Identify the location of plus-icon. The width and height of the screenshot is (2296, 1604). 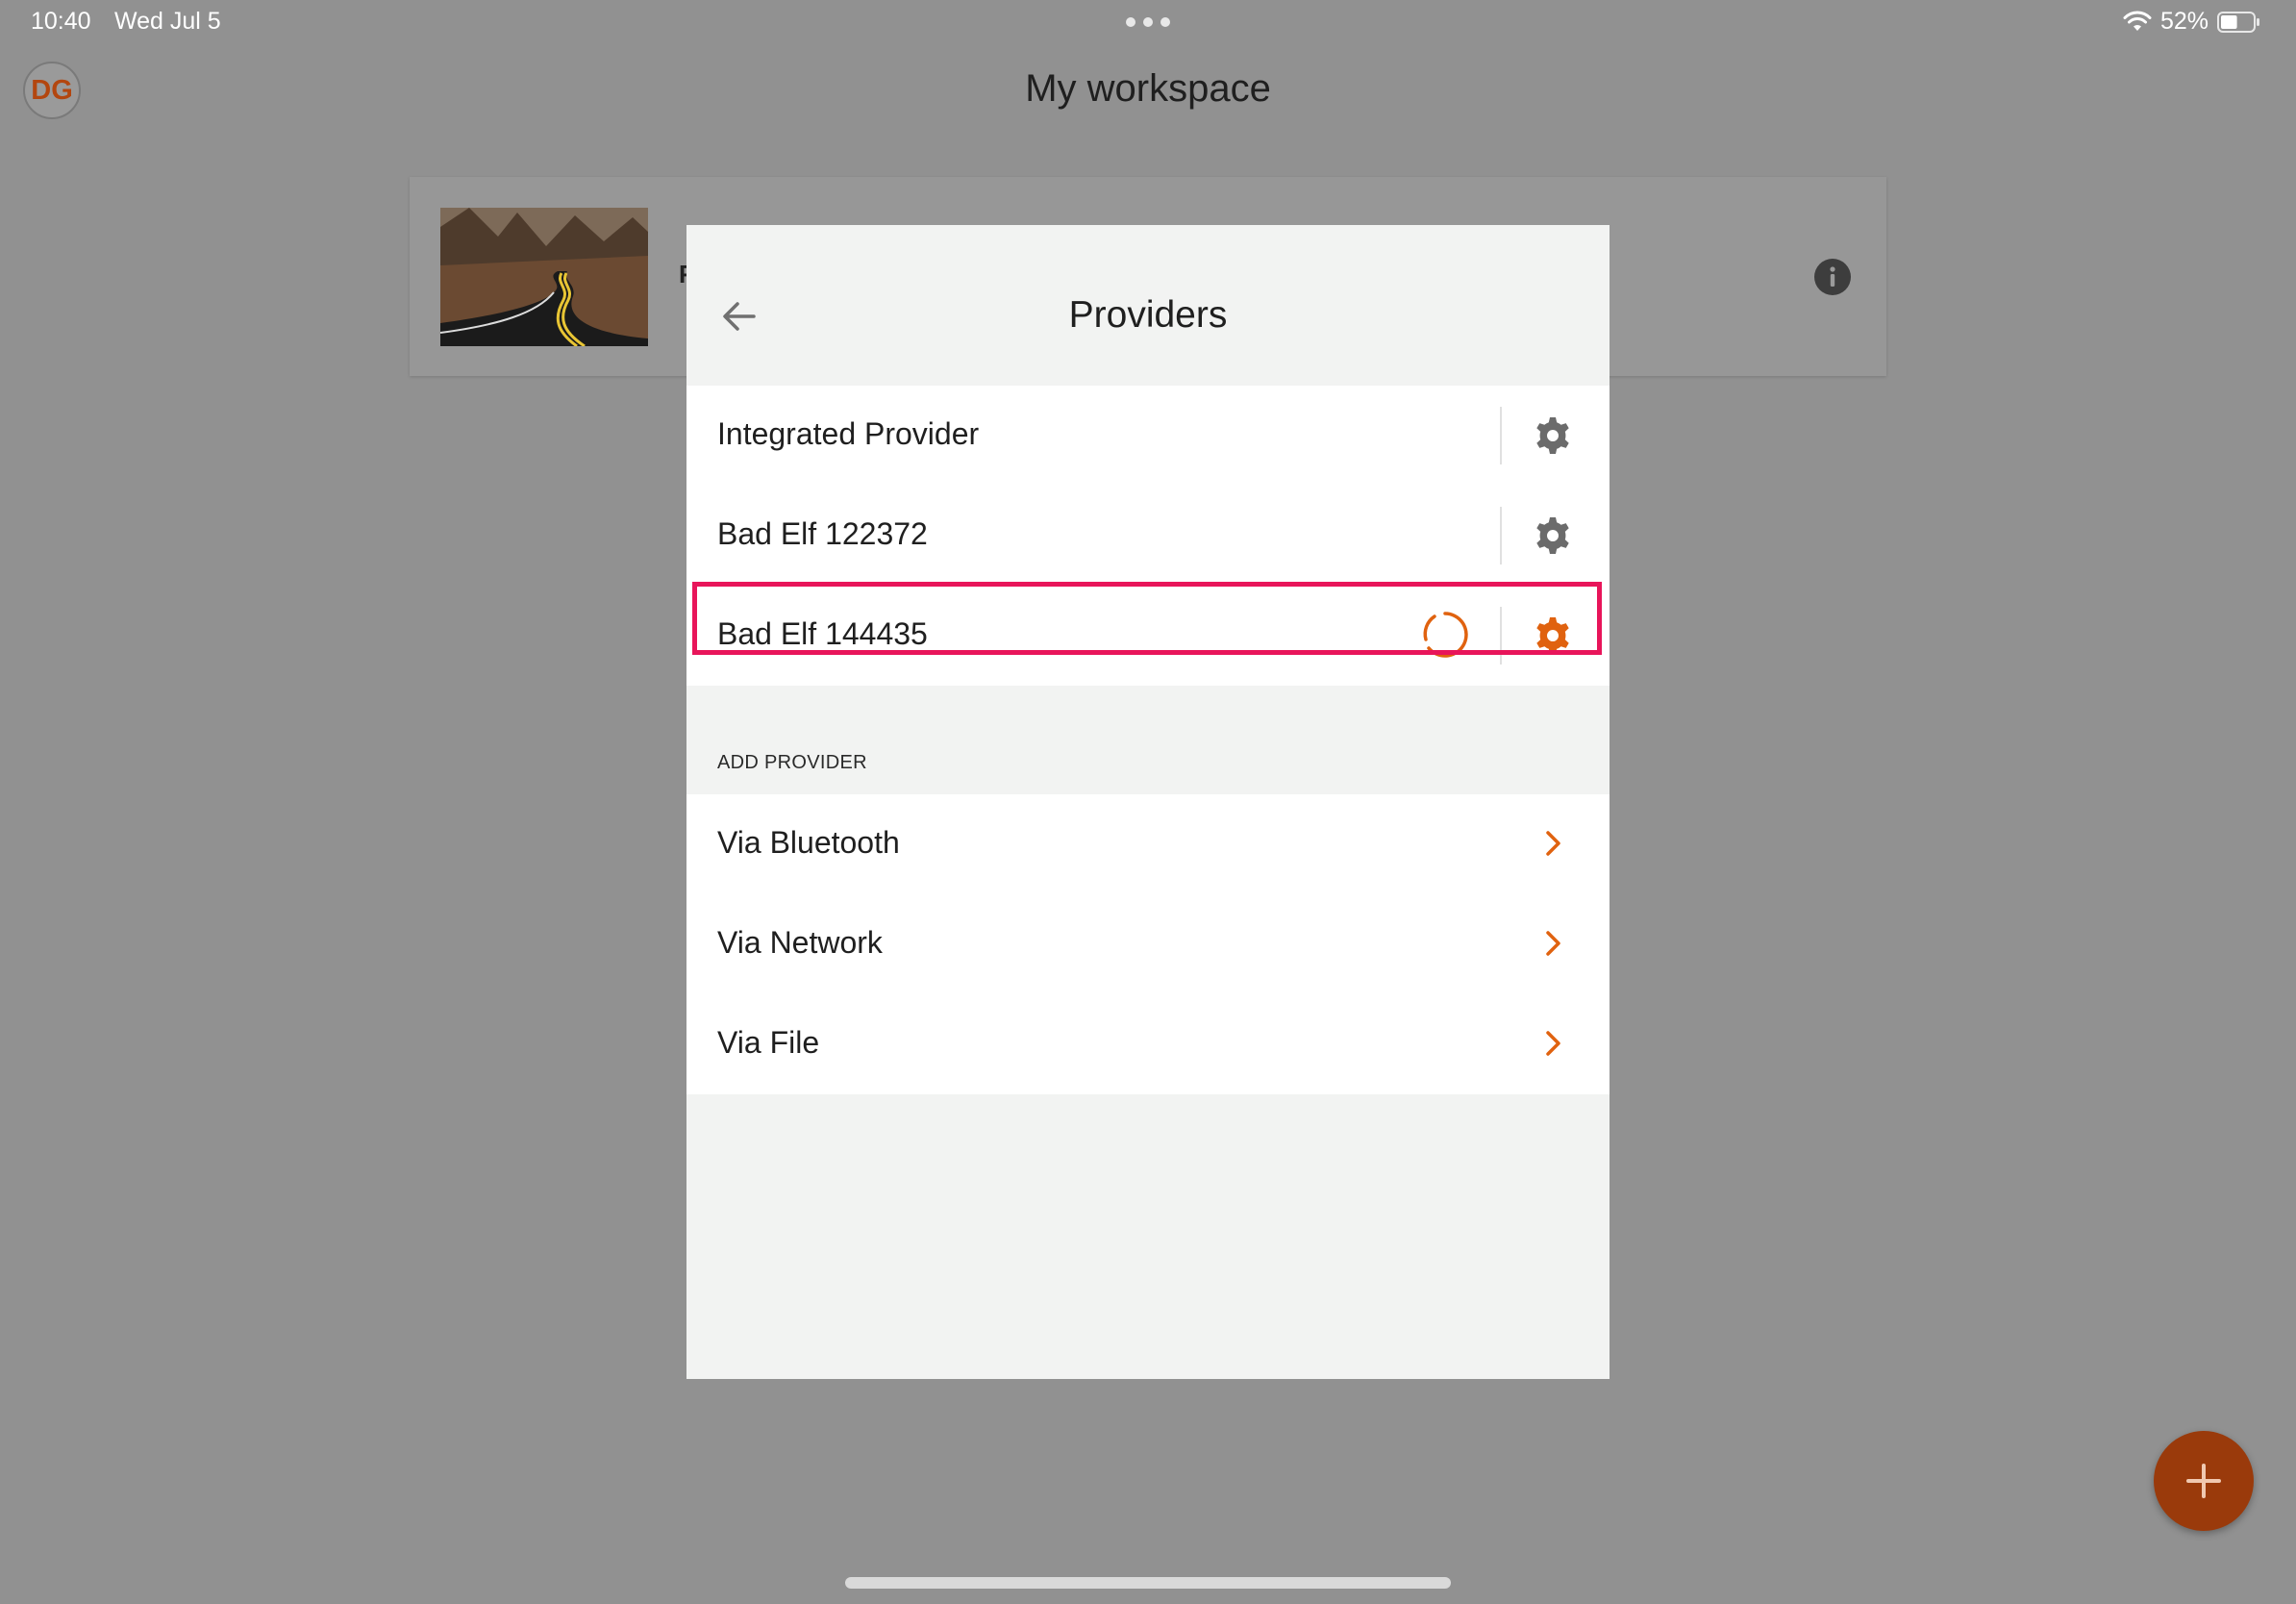
(2203, 1481).